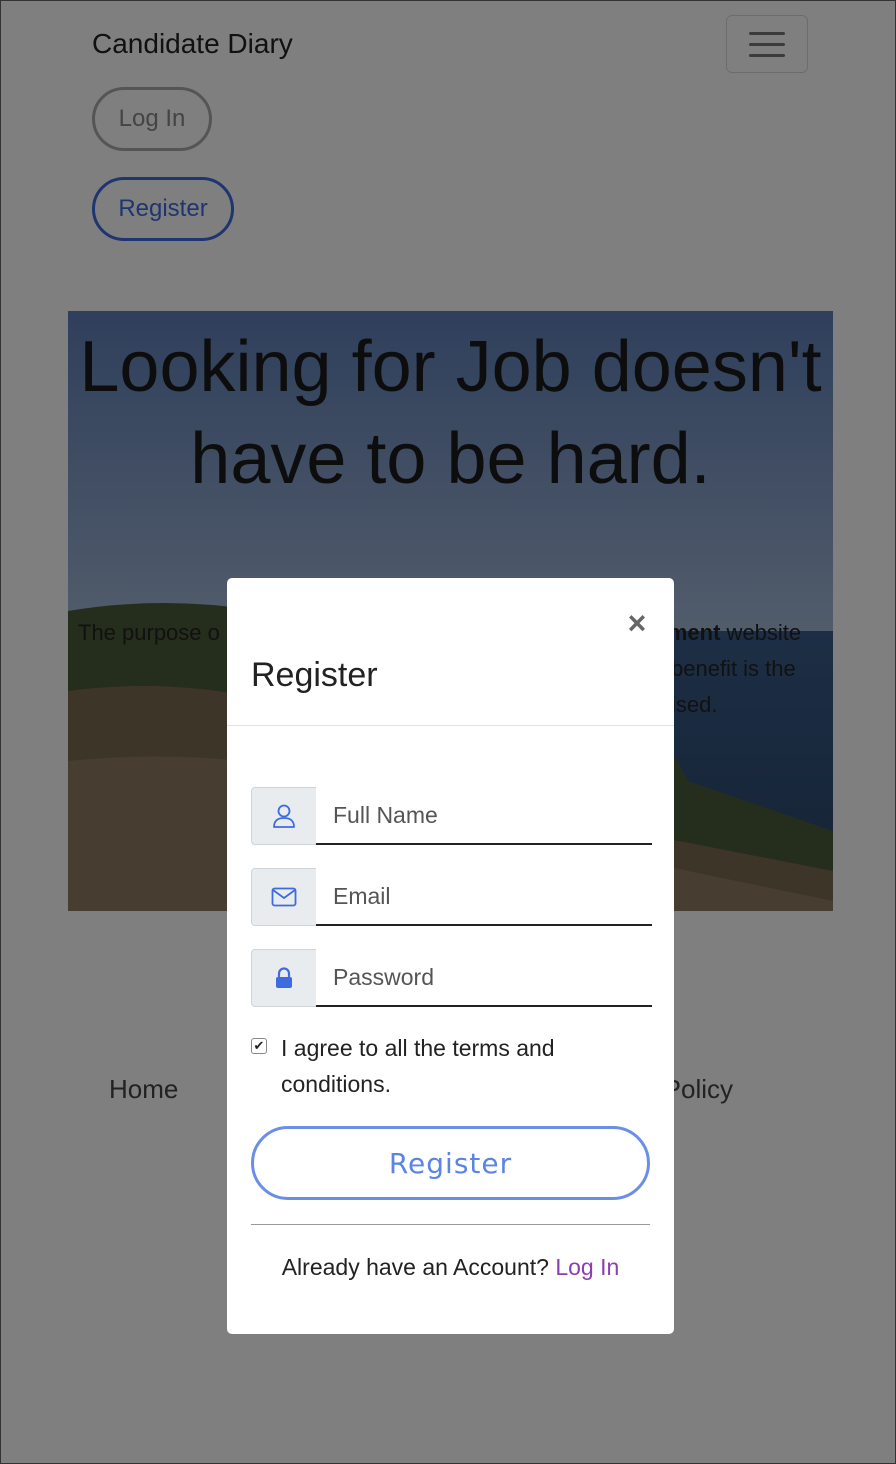 This screenshot has height=1464, width=896. I want to click on email-input, so click(484, 897).